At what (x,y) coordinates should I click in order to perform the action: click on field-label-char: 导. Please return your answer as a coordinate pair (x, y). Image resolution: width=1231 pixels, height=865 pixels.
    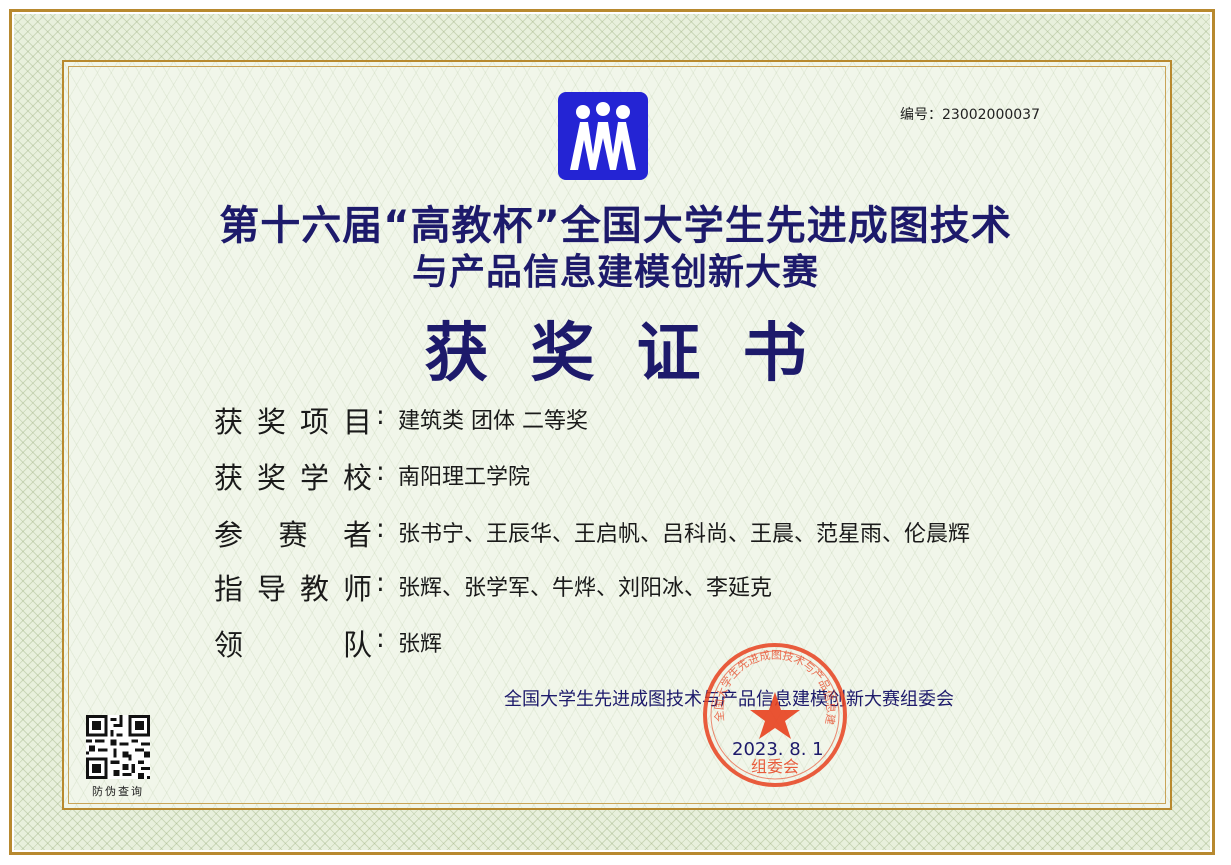
    Looking at the image, I should click on (271, 589).